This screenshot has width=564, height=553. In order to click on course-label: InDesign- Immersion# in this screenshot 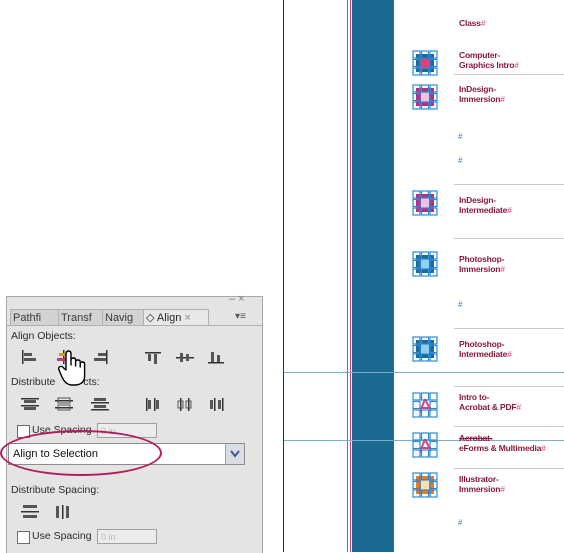, I will do `click(482, 94)`.